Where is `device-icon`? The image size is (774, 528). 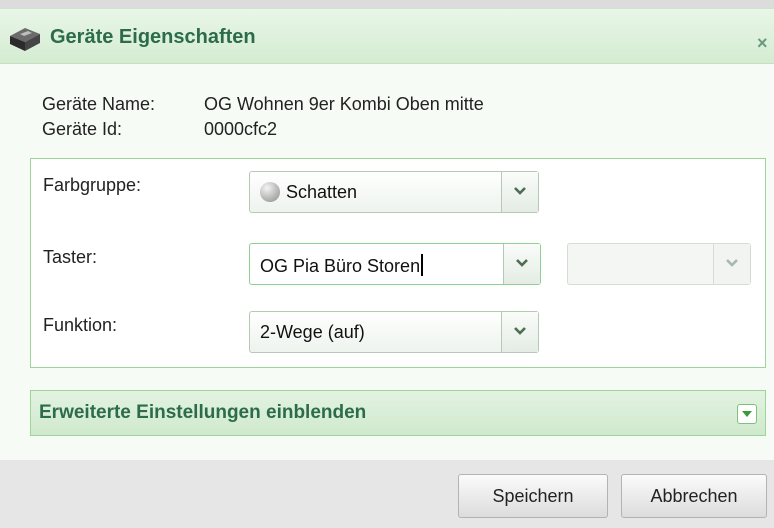
device-icon is located at coordinates (25, 39).